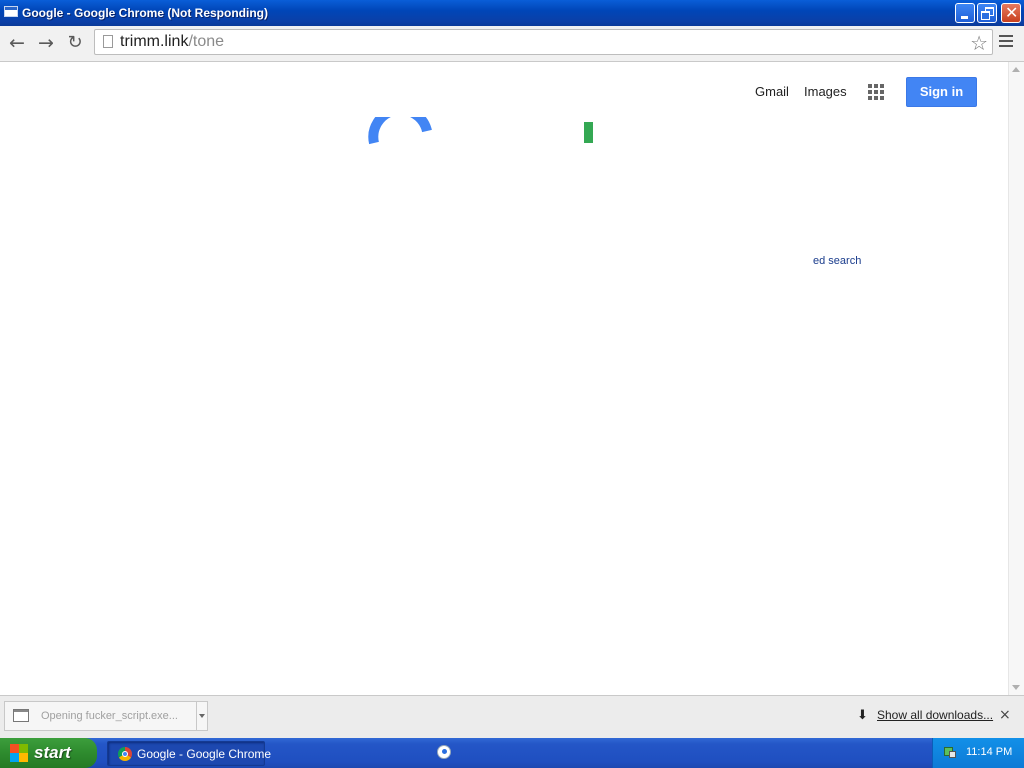 The height and width of the screenshot is (768, 1024). I want to click on gmail-link: Gmail, so click(772, 91).